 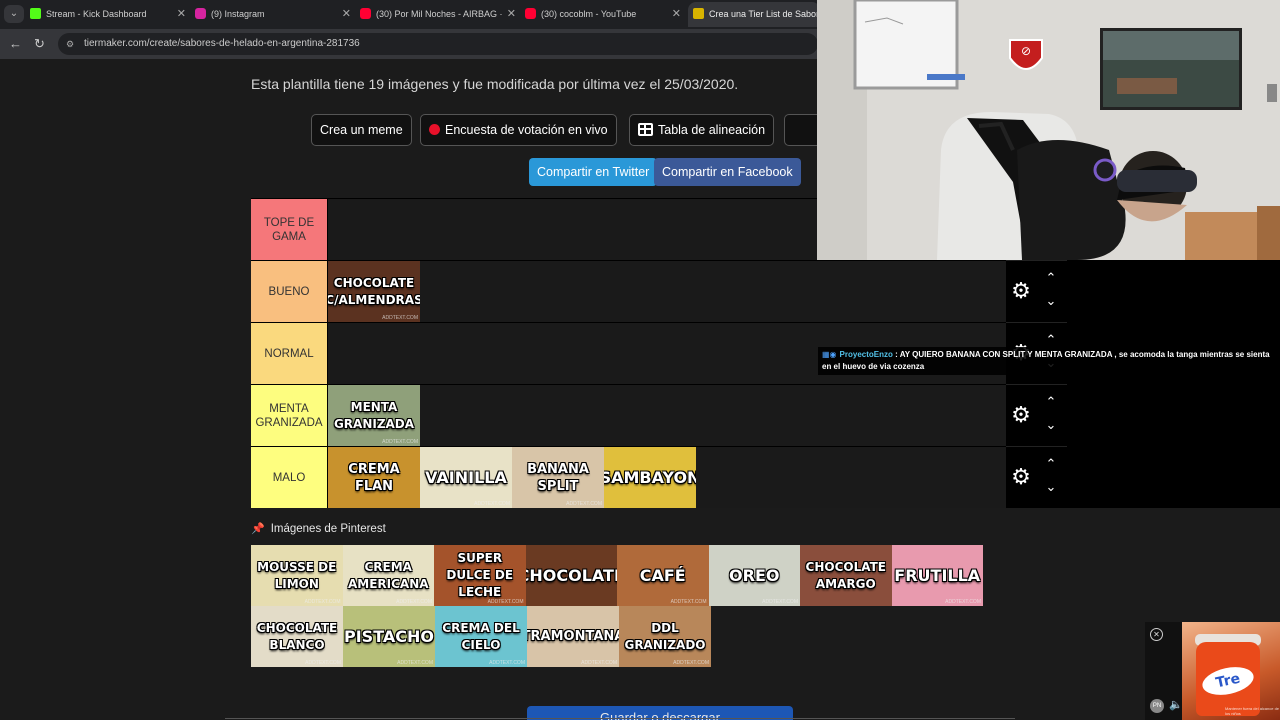 What do you see at coordinates (15, 44) in the screenshot?
I see `back-arrow-icon: ←` at bounding box center [15, 44].